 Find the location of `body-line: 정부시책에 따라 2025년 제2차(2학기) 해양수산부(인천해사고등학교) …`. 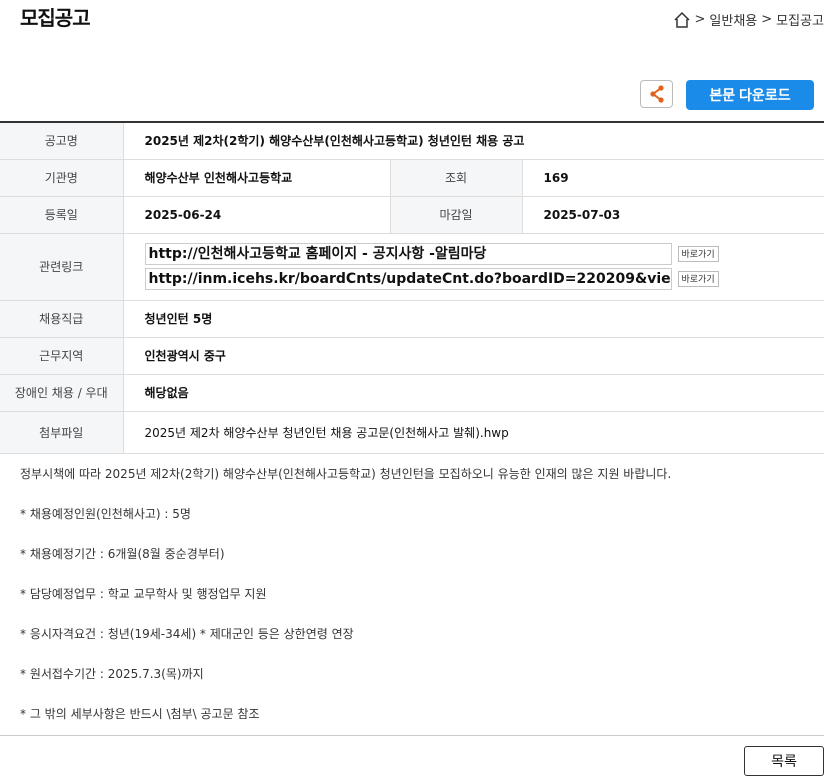

body-line: 정부시책에 따라 2025년 제2차(2학기) 해양수산부(인천해사고등학교) … is located at coordinates (346, 474).